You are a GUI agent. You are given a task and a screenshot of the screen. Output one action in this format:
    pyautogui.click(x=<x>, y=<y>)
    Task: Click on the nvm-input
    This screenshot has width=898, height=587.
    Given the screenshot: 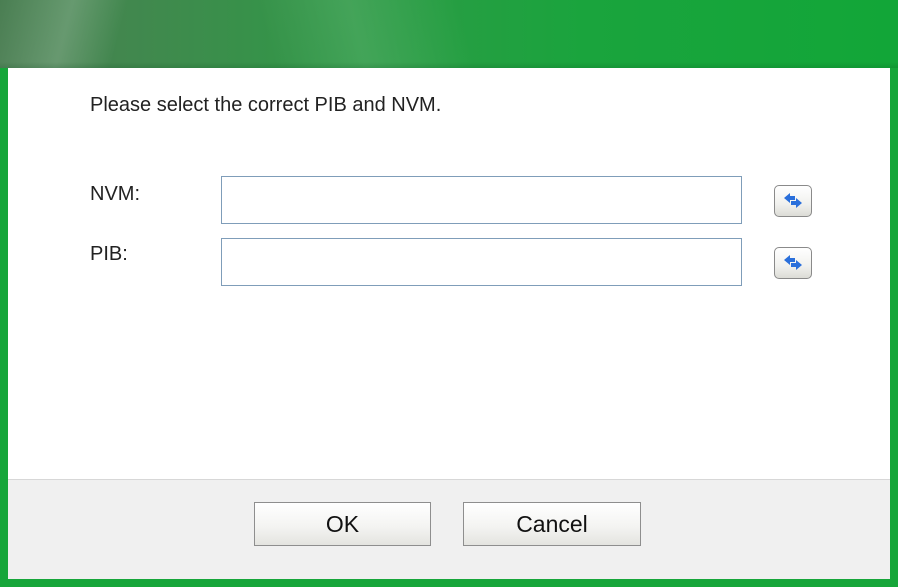 What is the action you would take?
    pyautogui.click(x=481, y=200)
    